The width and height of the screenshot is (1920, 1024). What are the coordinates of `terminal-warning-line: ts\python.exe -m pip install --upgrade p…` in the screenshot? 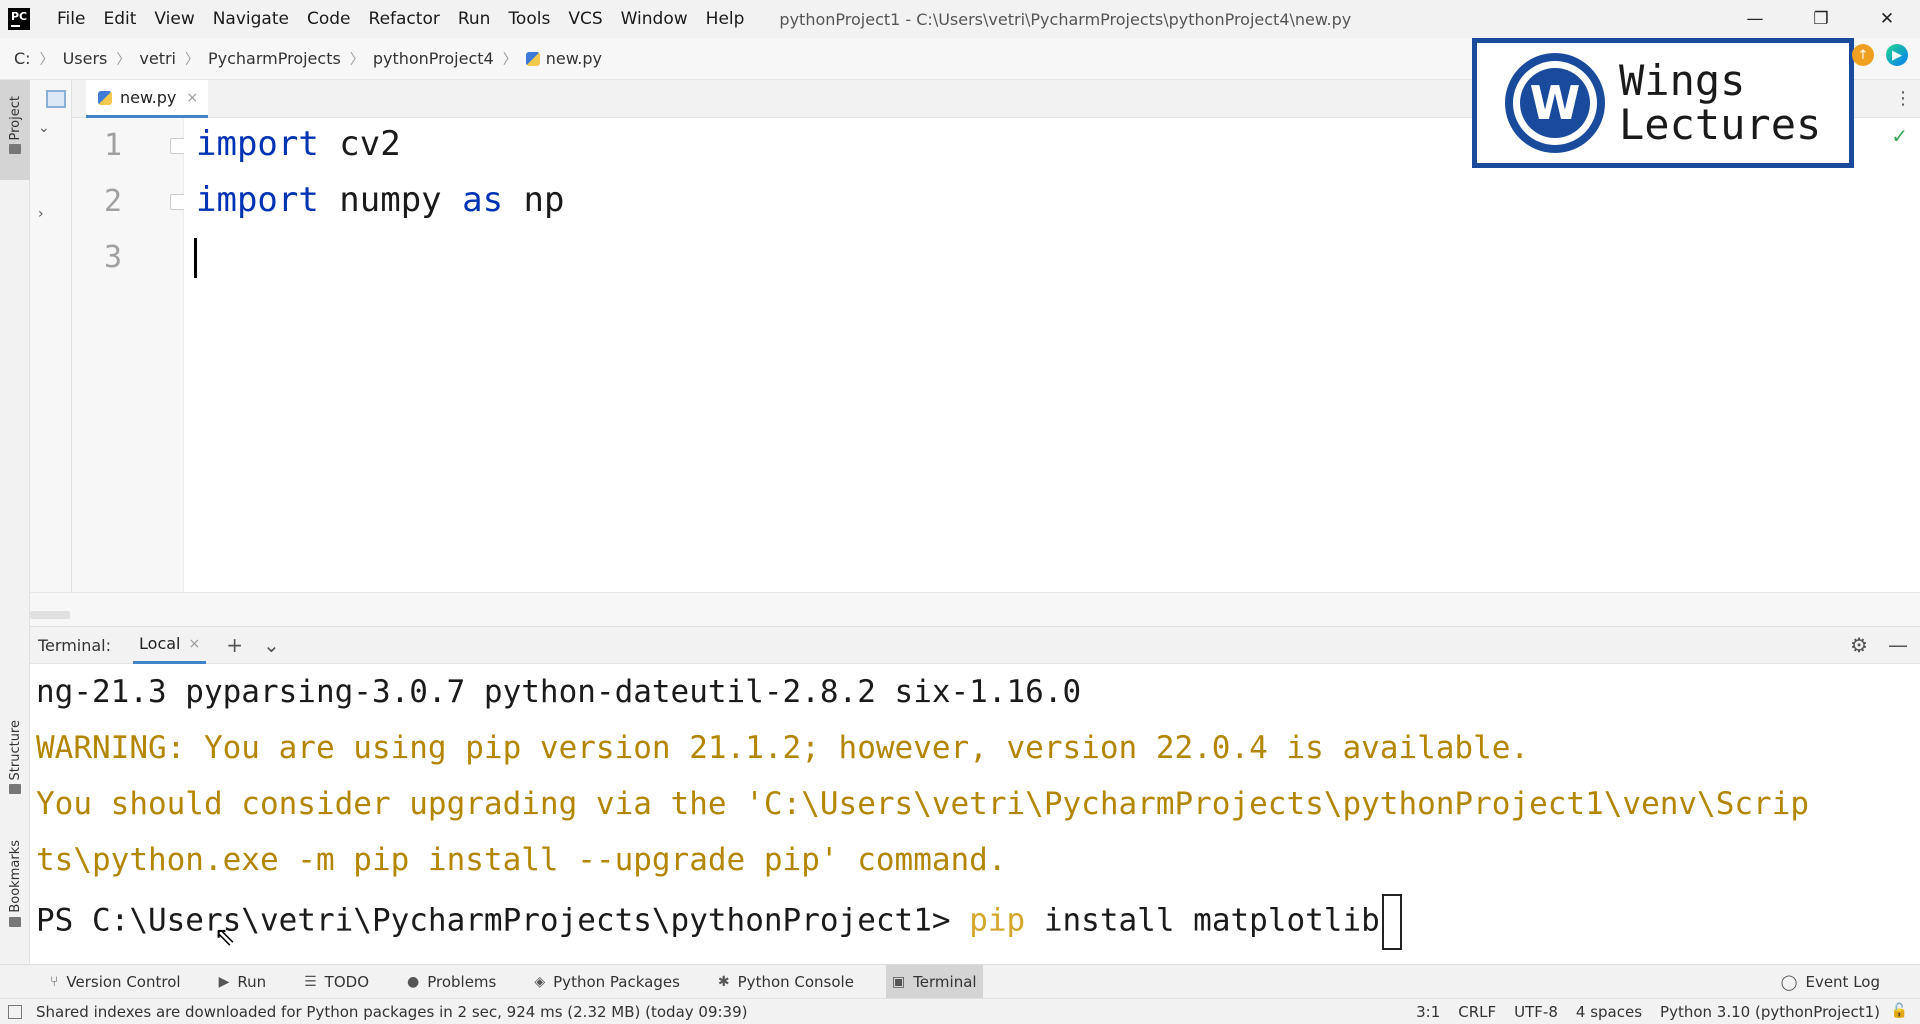 It's located at (521, 860).